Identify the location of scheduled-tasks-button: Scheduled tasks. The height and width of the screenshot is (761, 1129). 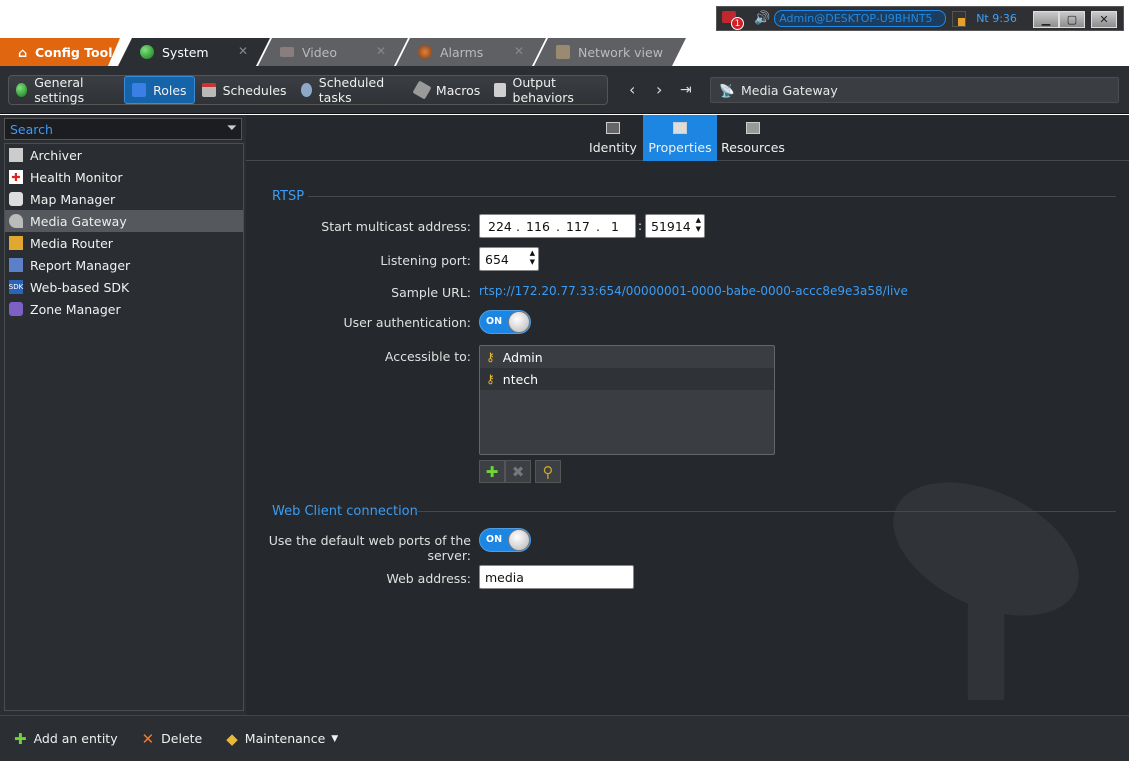
(351, 90).